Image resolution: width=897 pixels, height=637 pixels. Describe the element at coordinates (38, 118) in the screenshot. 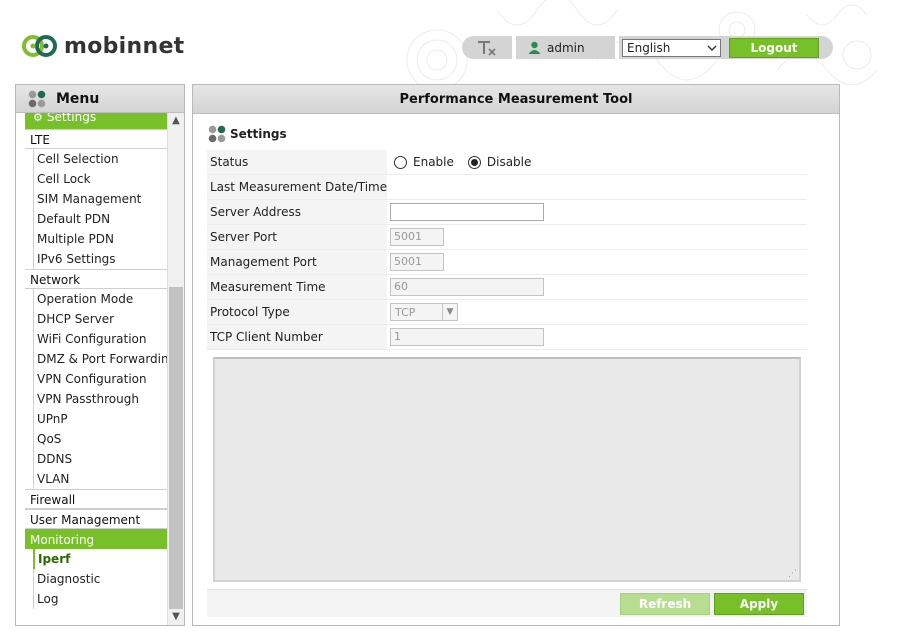

I see `gear-icon: ⚙` at that location.